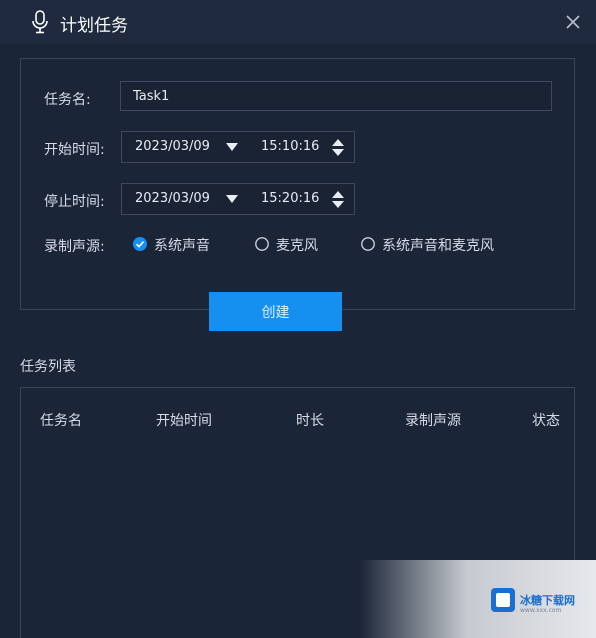 The height and width of the screenshot is (638, 596). Describe the element at coordinates (546, 421) in the screenshot. I see `column-header-status: 状态` at that location.